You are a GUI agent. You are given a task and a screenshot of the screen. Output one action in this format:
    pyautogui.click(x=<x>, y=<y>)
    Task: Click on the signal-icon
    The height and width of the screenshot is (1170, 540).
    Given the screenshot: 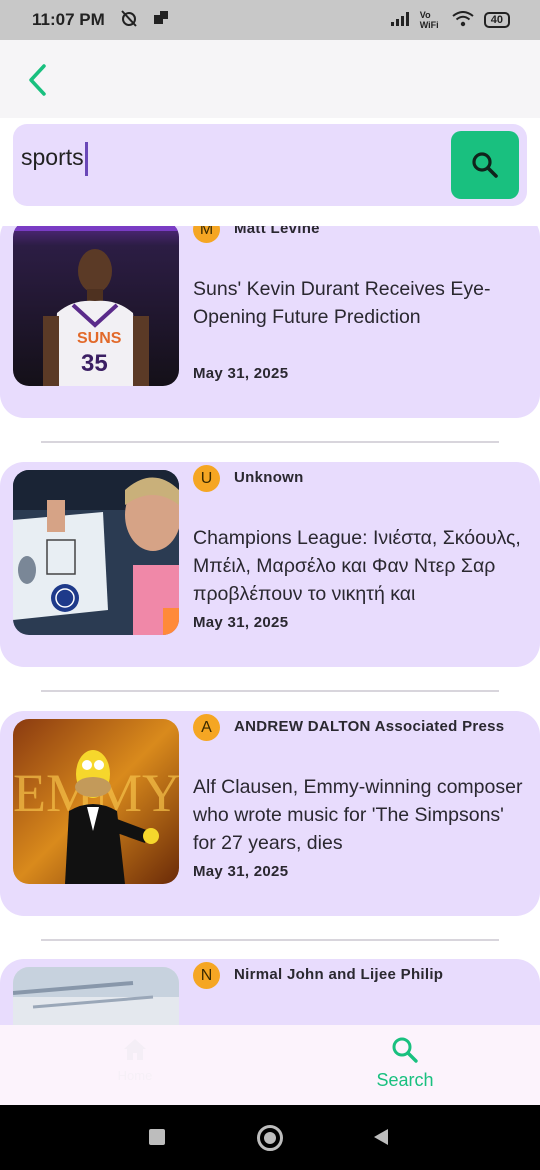 What is the action you would take?
    pyautogui.click(x=400, y=20)
    